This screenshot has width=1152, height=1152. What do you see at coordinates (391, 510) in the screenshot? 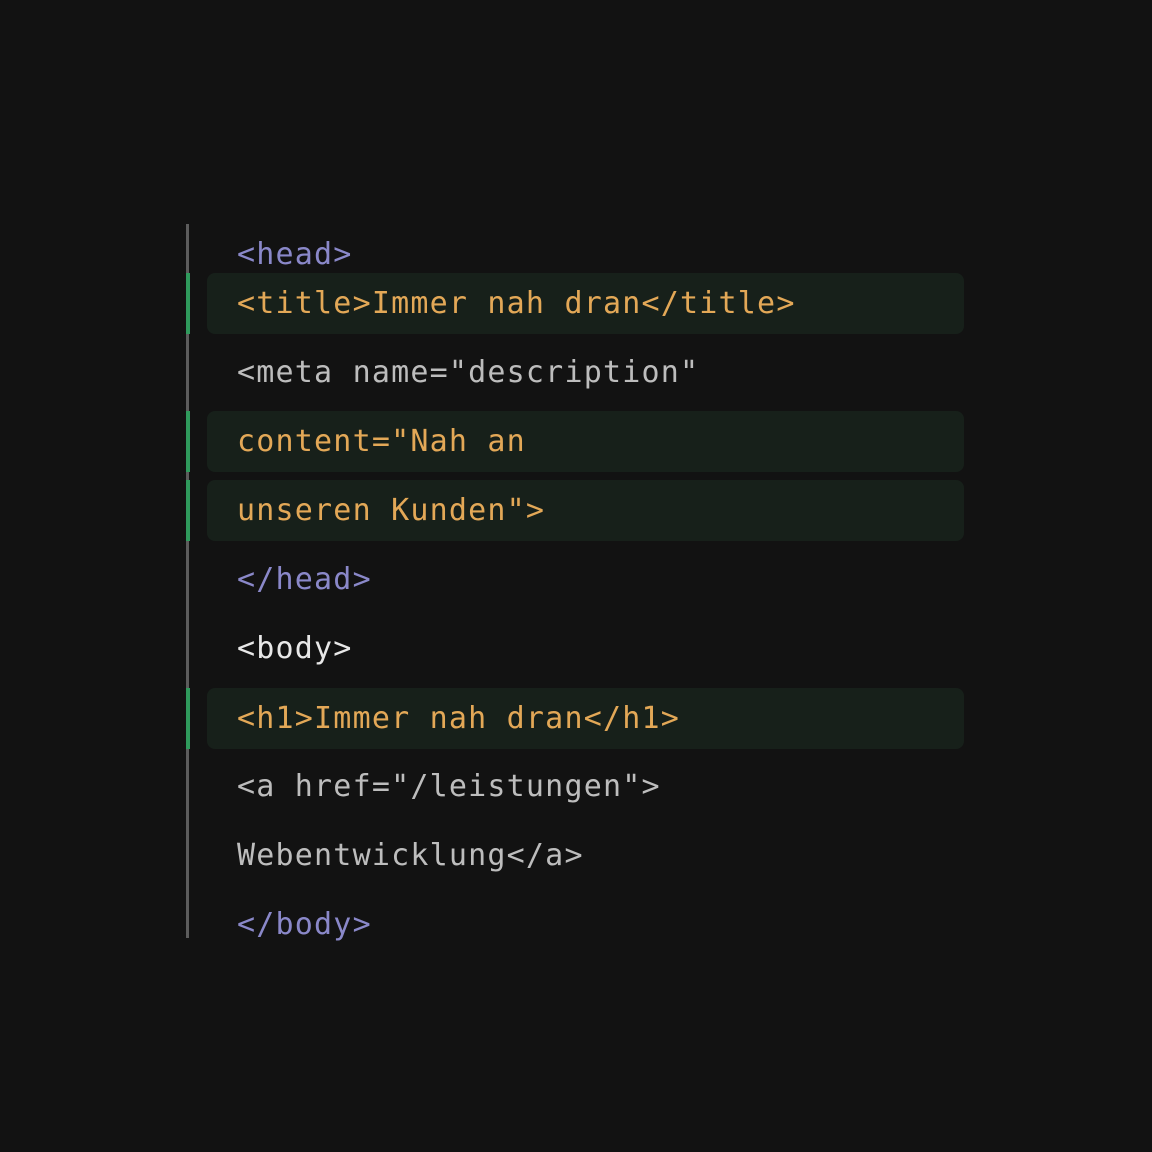
I see `code-line-text: unseren Kunden">` at bounding box center [391, 510].